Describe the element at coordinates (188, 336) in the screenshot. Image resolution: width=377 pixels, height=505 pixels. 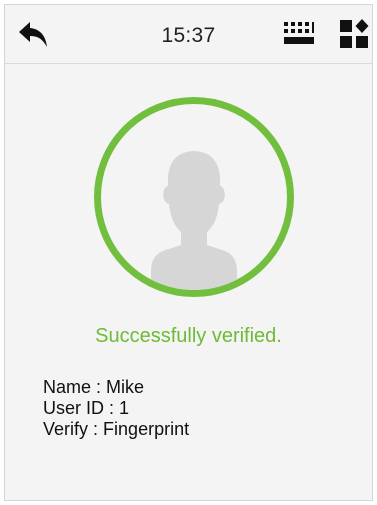
I see `verification-status: Successfully verified.` at that location.